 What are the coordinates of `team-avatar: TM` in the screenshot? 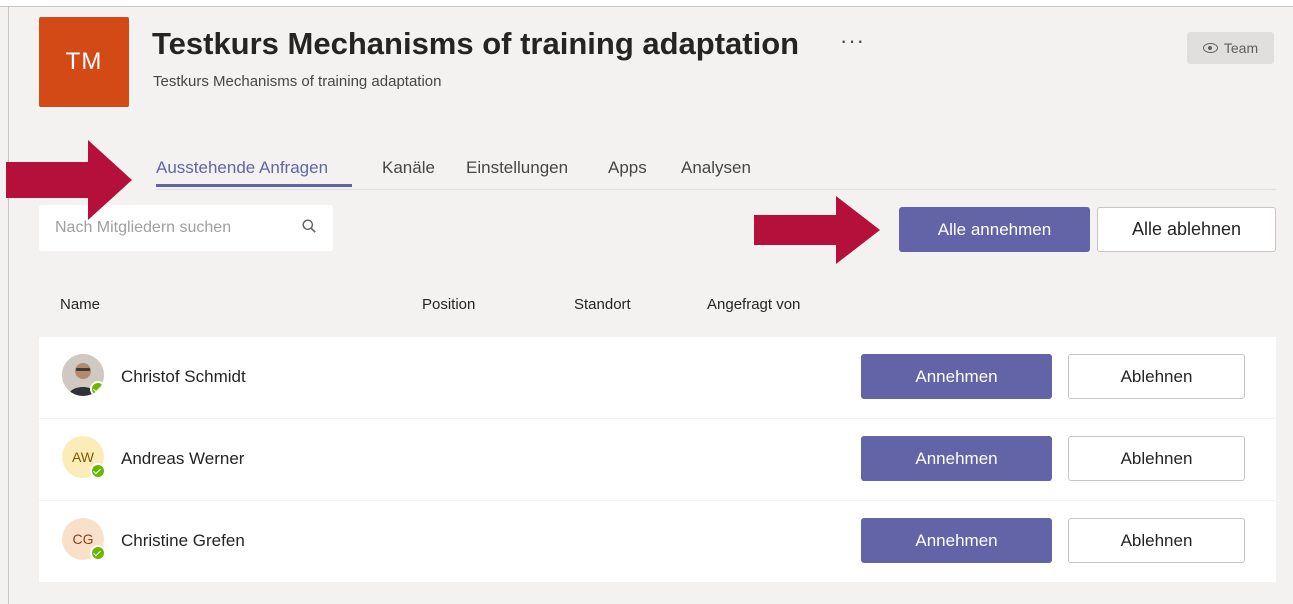 It's located at (84, 62).